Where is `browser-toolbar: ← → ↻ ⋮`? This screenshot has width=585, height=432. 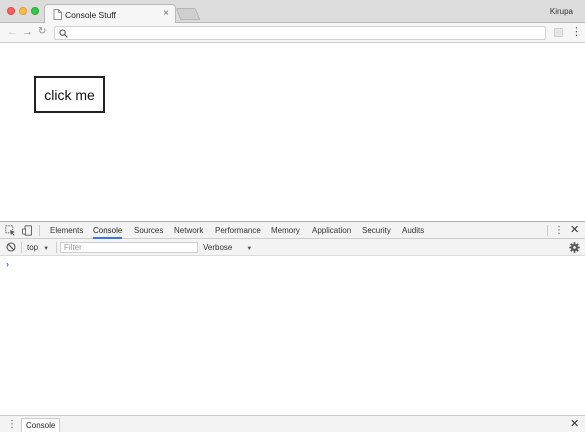 browser-toolbar: ← → ↻ ⋮ is located at coordinates (292, 33).